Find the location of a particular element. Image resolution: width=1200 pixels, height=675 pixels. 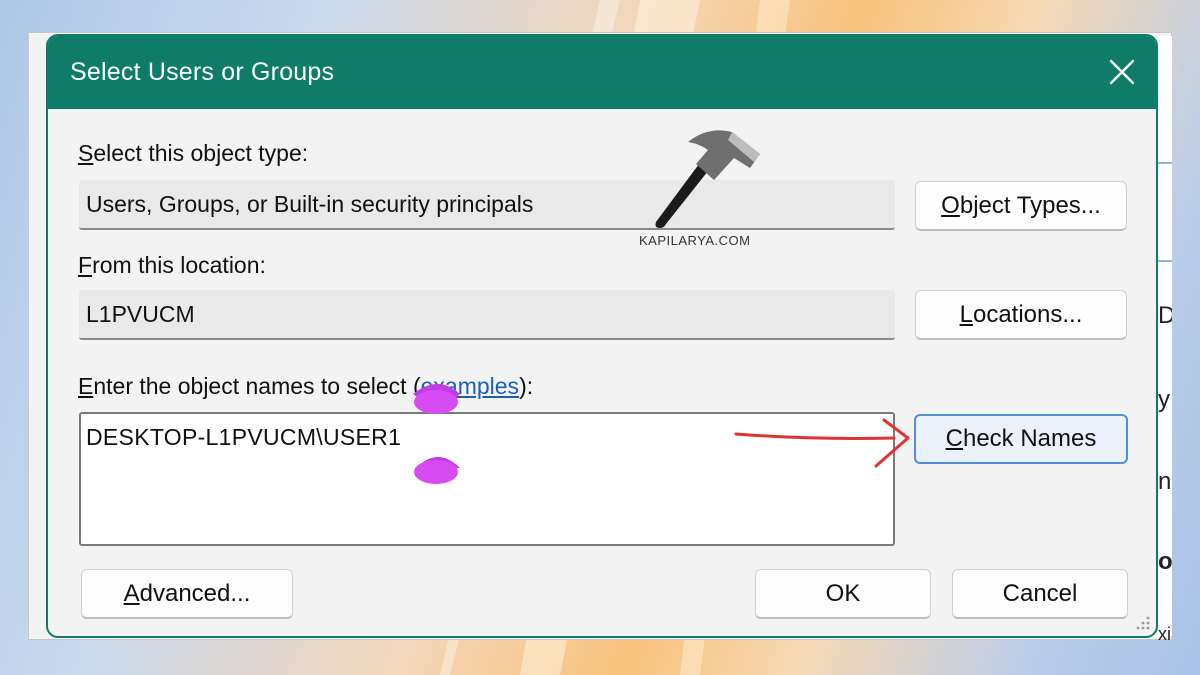

background-text-fragment: ot is located at coordinates (1165, 561).